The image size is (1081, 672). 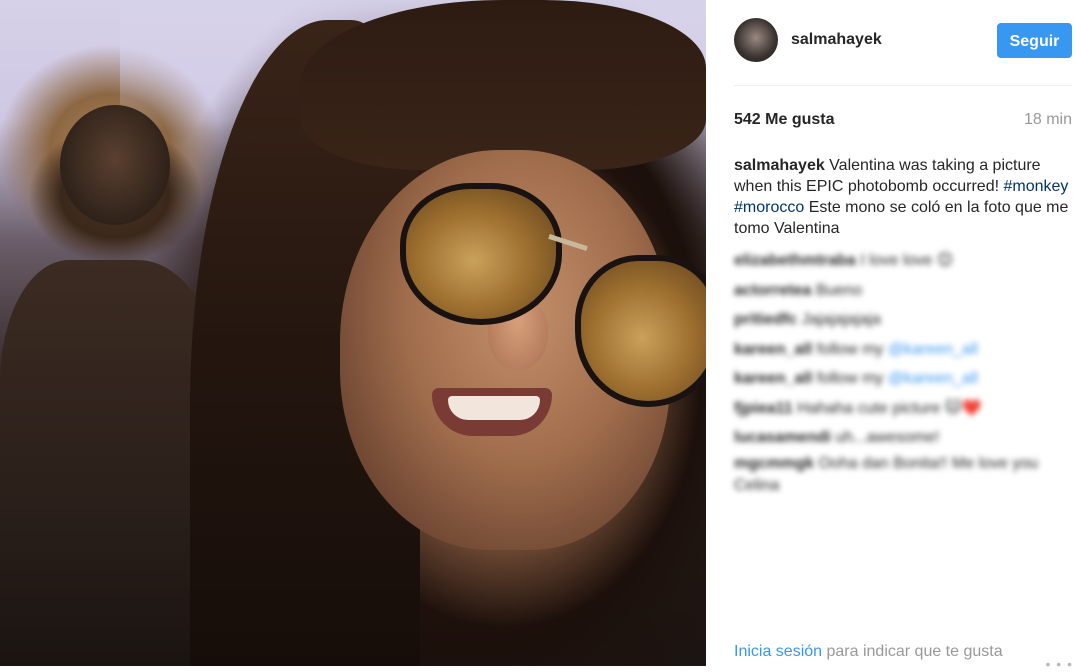 What do you see at coordinates (756, 40) in the screenshot?
I see `avatar` at bounding box center [756, 40].